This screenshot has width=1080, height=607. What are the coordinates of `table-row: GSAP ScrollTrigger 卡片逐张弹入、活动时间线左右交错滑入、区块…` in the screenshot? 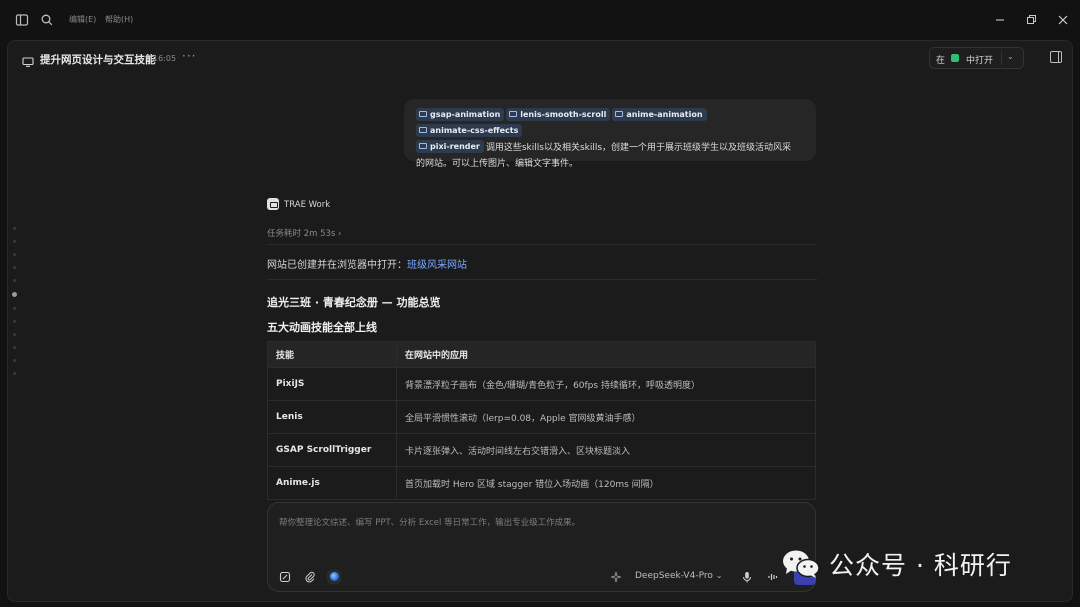 It's located at (541, 450).